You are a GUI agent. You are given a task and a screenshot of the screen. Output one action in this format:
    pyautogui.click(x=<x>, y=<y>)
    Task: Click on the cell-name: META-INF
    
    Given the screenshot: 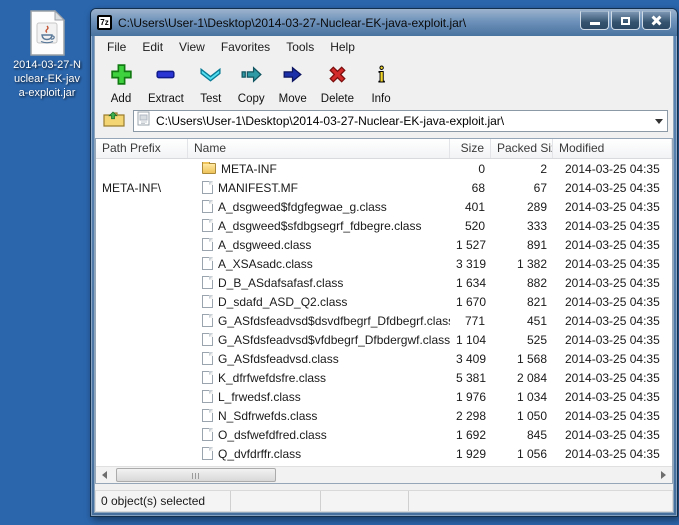 What is the action you would take?
    pyautogui.click(x=319, y=168)
    